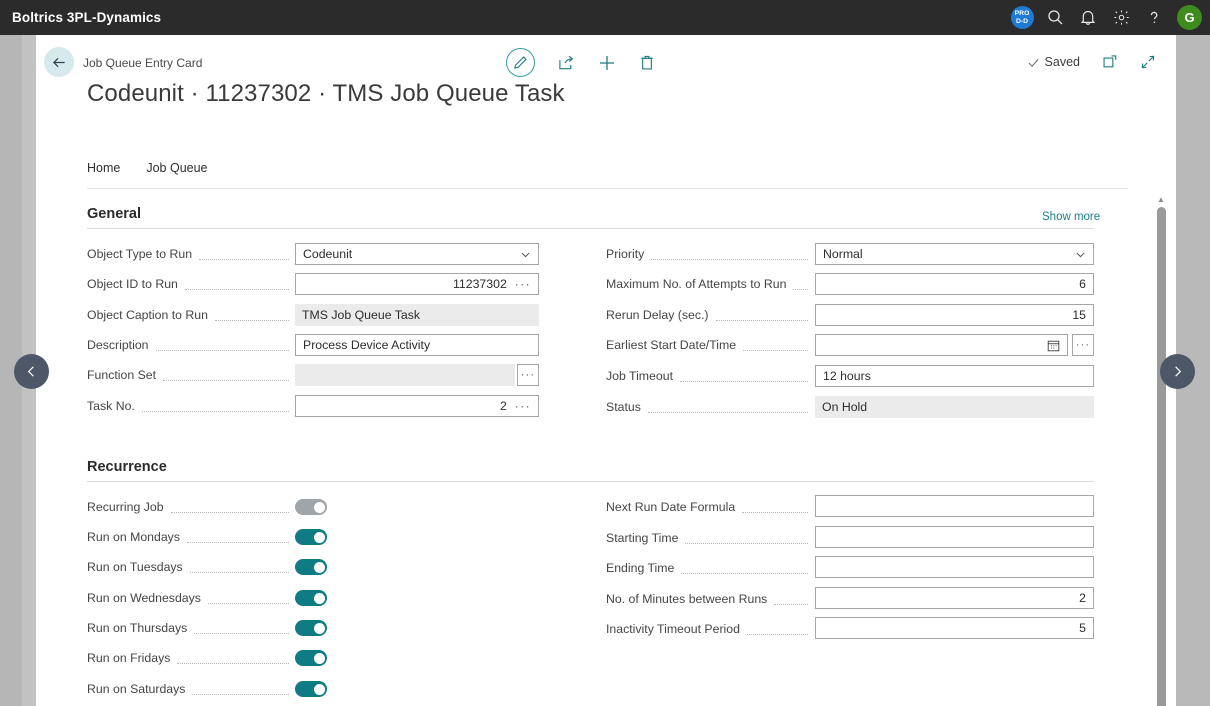 The height and width of the screenshot is (706, 1210). I want to click on input-inactivity-timeout-period: 5, so click(954, 628).